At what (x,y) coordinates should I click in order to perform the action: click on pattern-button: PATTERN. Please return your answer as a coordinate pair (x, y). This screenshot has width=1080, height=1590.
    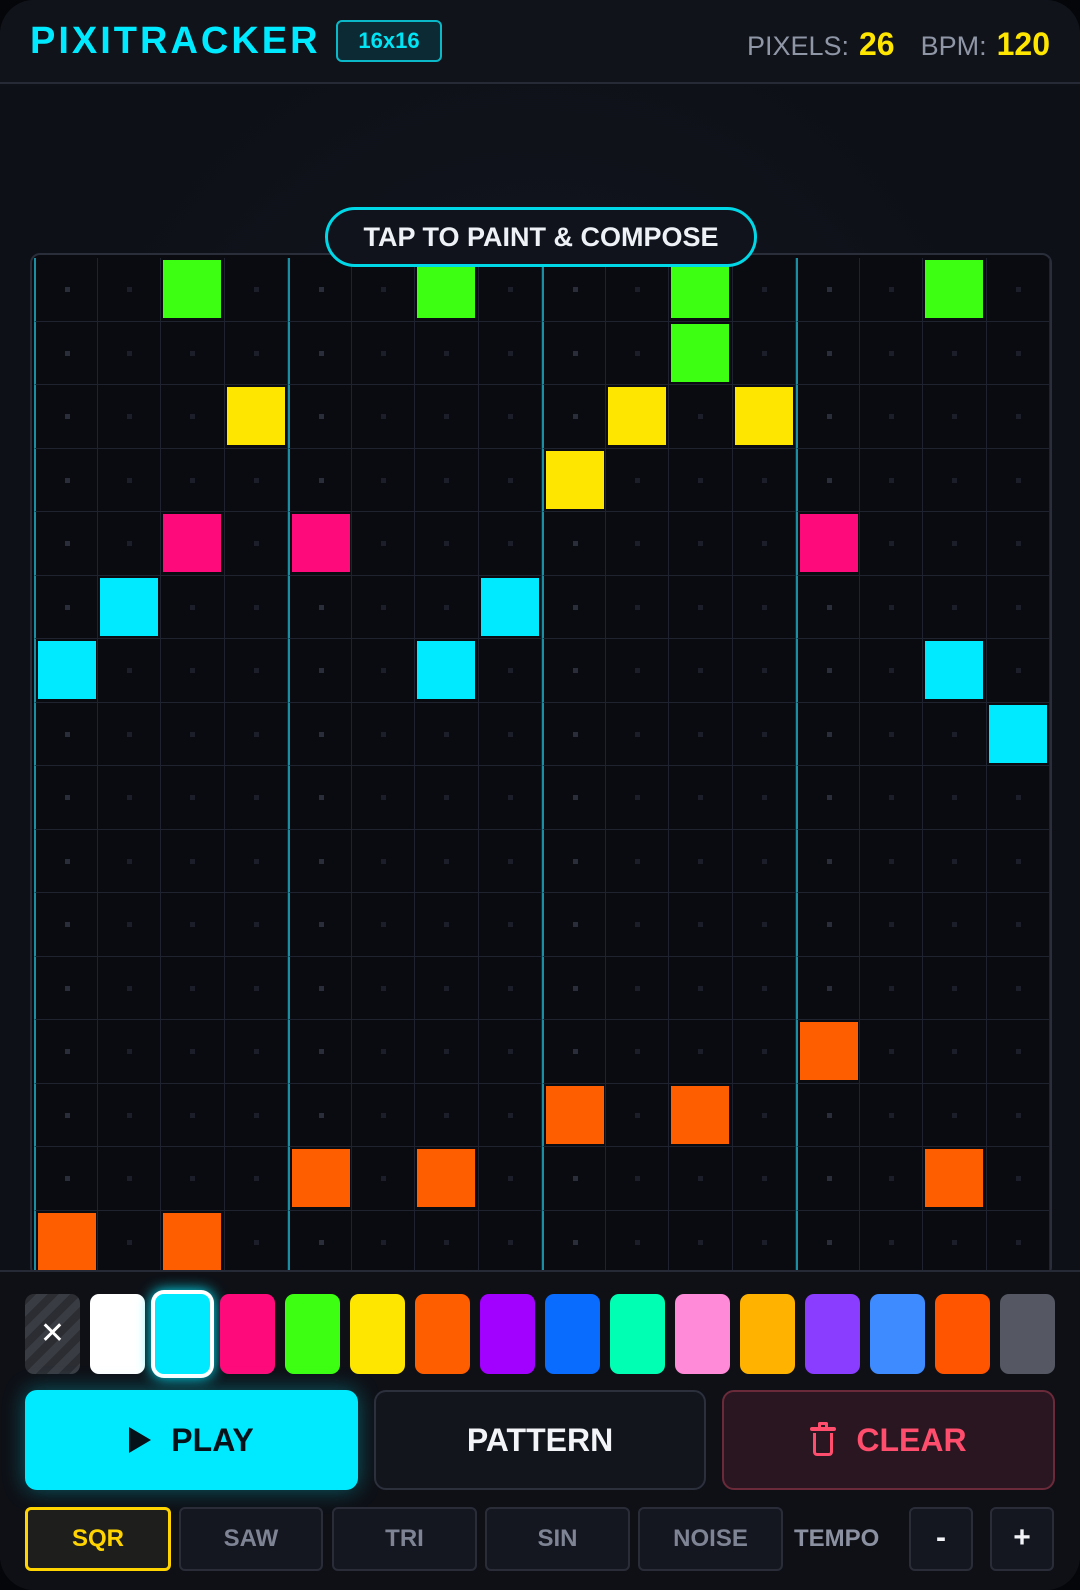
    Looking at the image, I should click on (540, 1440).